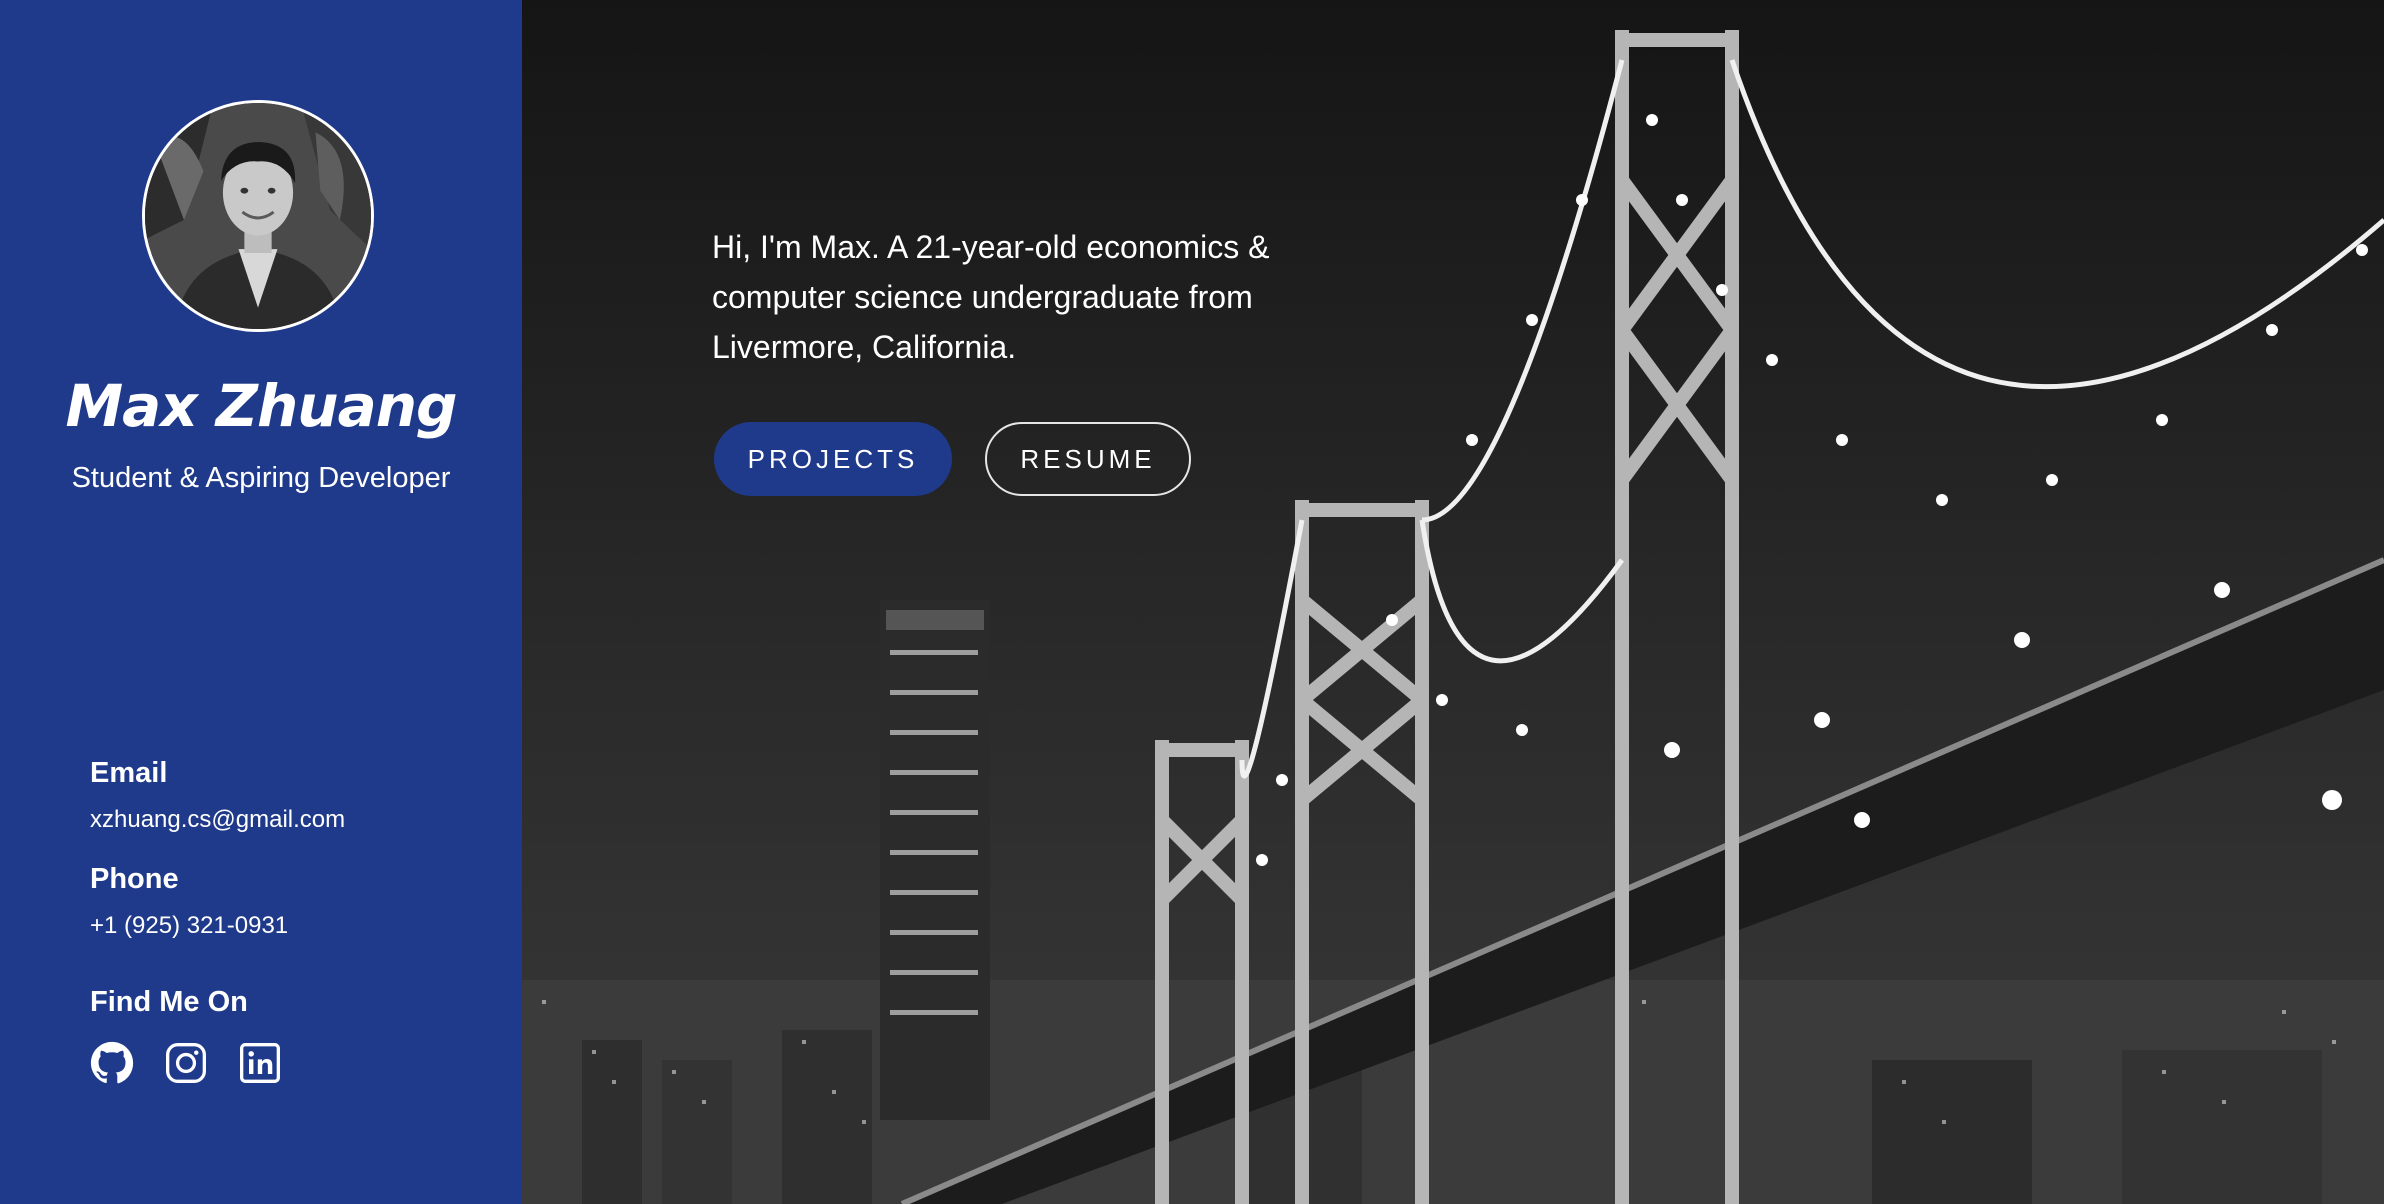 The image size is (2384, 1204). Describe the element at coordinates (261, 406) in the screenshot. I see `profile-name: Max Zhuang` at that location.